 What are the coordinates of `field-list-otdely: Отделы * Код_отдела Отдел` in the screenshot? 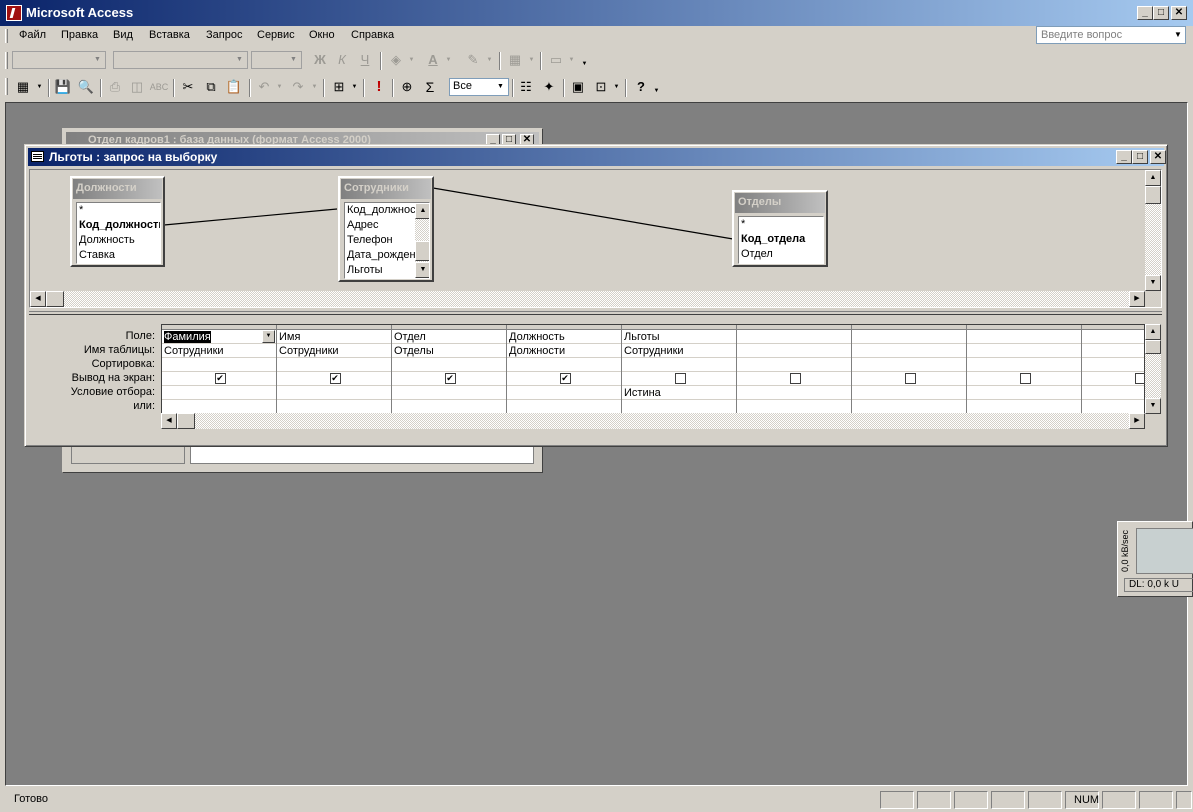 It's located at (780, 228).